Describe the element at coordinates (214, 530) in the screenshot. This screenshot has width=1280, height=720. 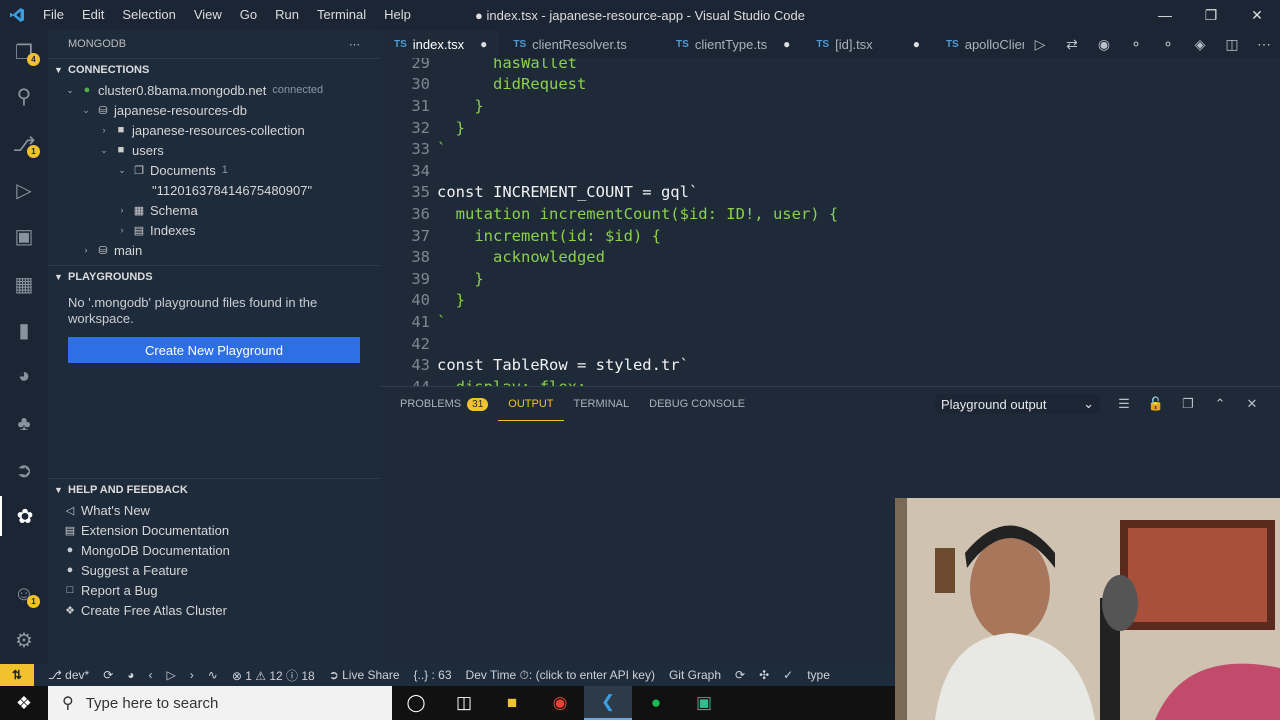
I see `help-item-extension-docs: ▤ Extension Documentation` at that location.